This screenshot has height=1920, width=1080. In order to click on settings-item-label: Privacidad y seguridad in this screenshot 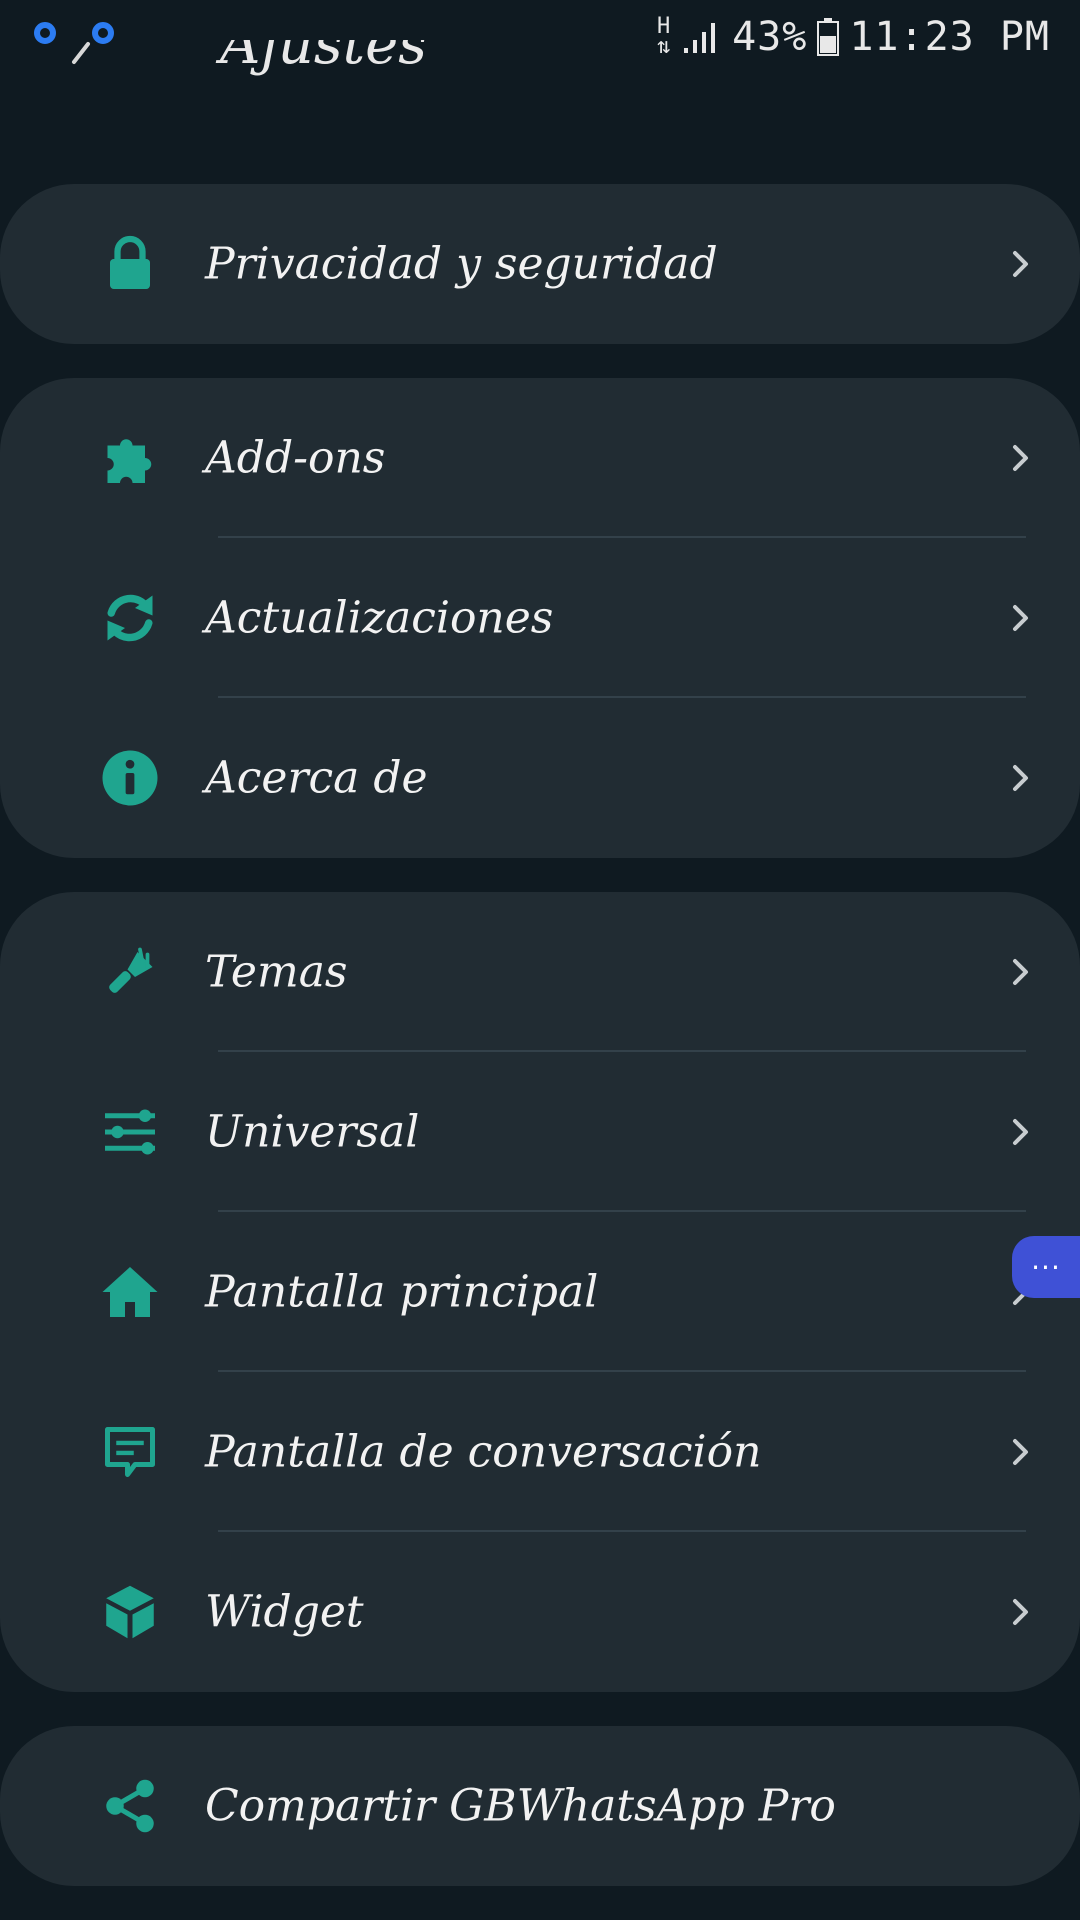, I will do `click(461, 264)`.